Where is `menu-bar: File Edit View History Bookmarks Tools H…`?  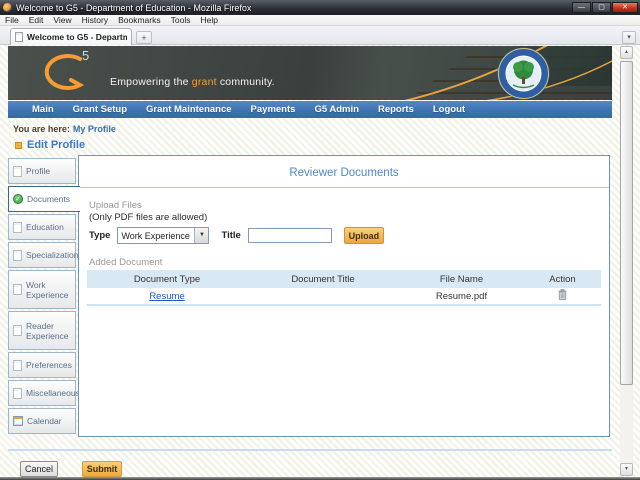 menu-bar: File Edit View History Bookmarks Tools H… is located at coordinates (320, 20).